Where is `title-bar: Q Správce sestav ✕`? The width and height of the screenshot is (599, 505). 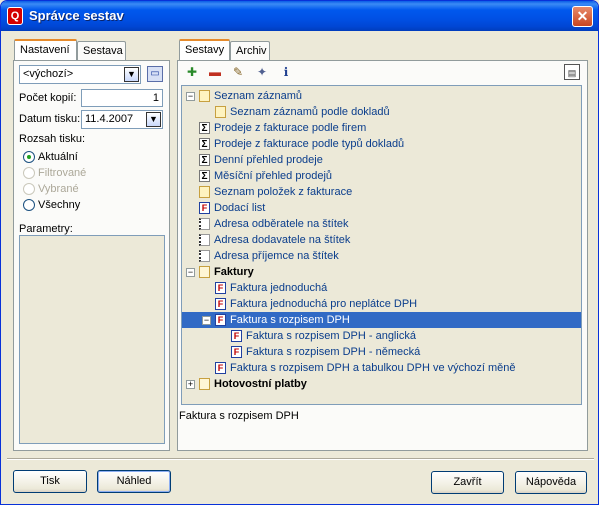
title-bar: Q Správce sestav ✕ is located at coordinates (299, 16).